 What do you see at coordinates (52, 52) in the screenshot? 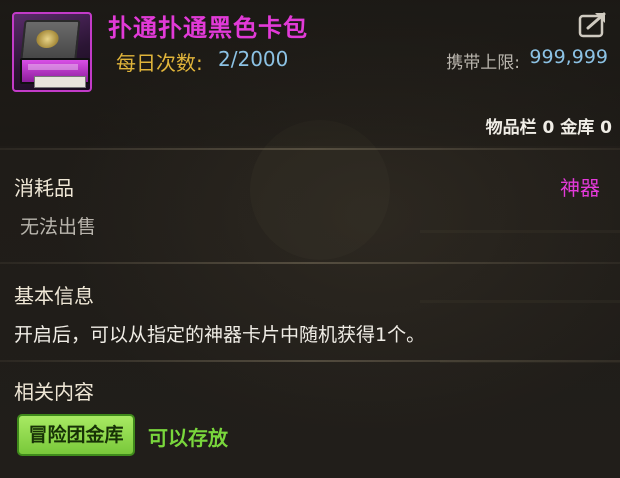
I see `card-pack-icon` at bounding box center [52, 52].